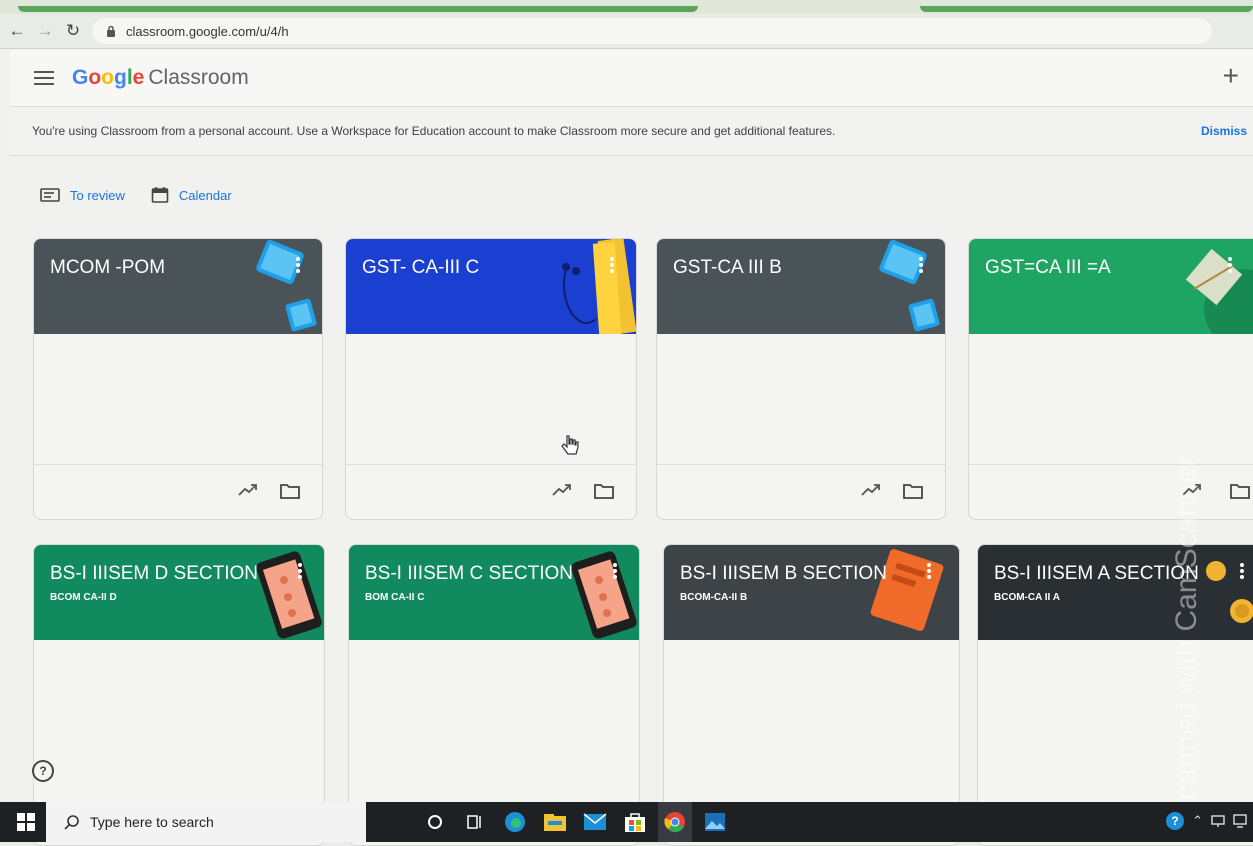 The width and height of the screenshot is (1253, 846). Describe the element at coordinates (494, 592) in the screenshot. I see `class-card-header: BS-I IIISEM C SECTION BOM CA-II C` at that location.